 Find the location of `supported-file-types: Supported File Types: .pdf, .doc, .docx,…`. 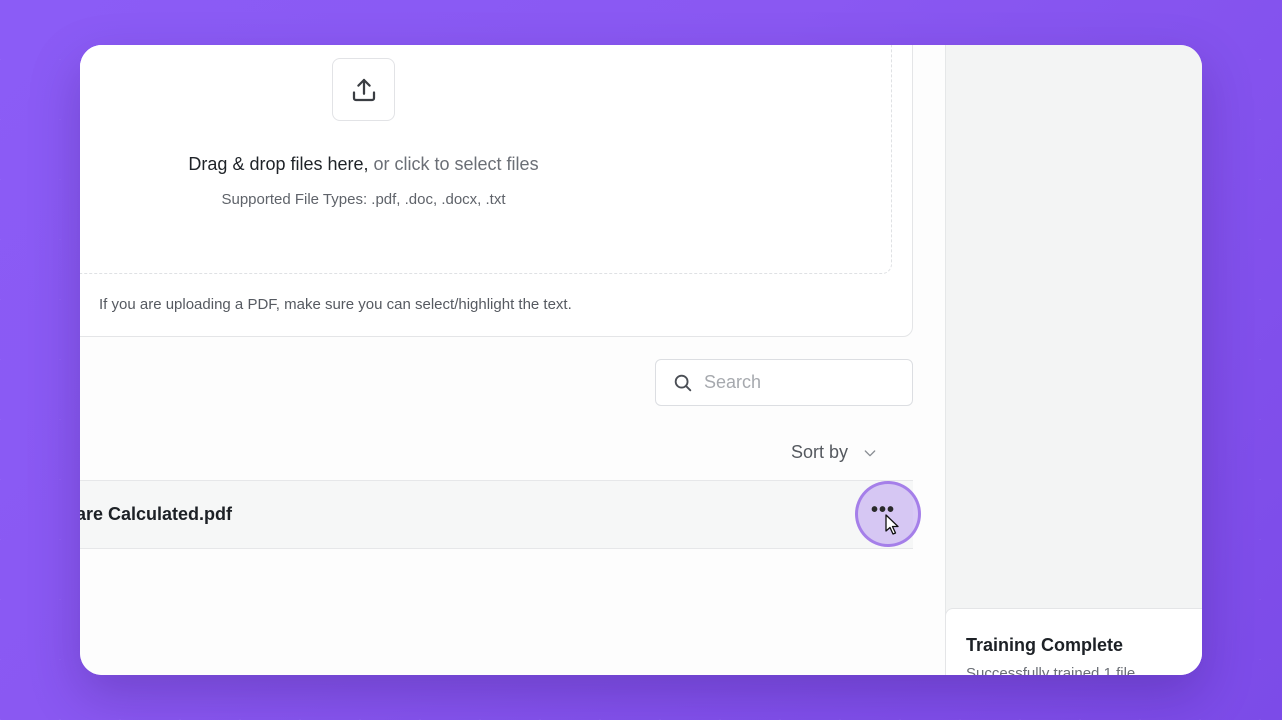

supported-file-types: Supported File Types: .pdf, .doc, .docx,… is located at coordinates (363, 199).